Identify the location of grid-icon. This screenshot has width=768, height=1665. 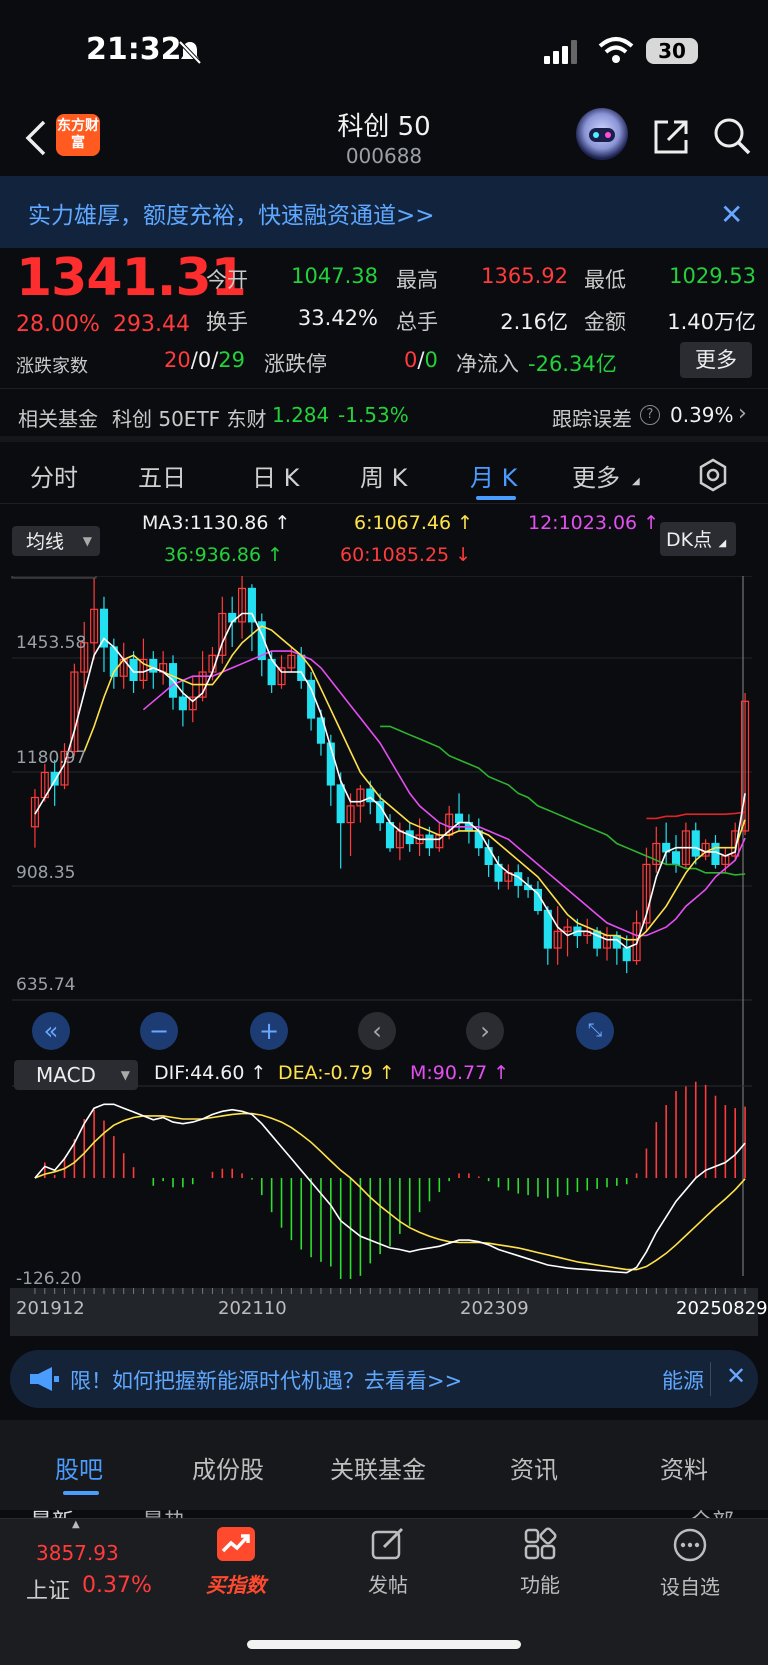
(540, 1543).